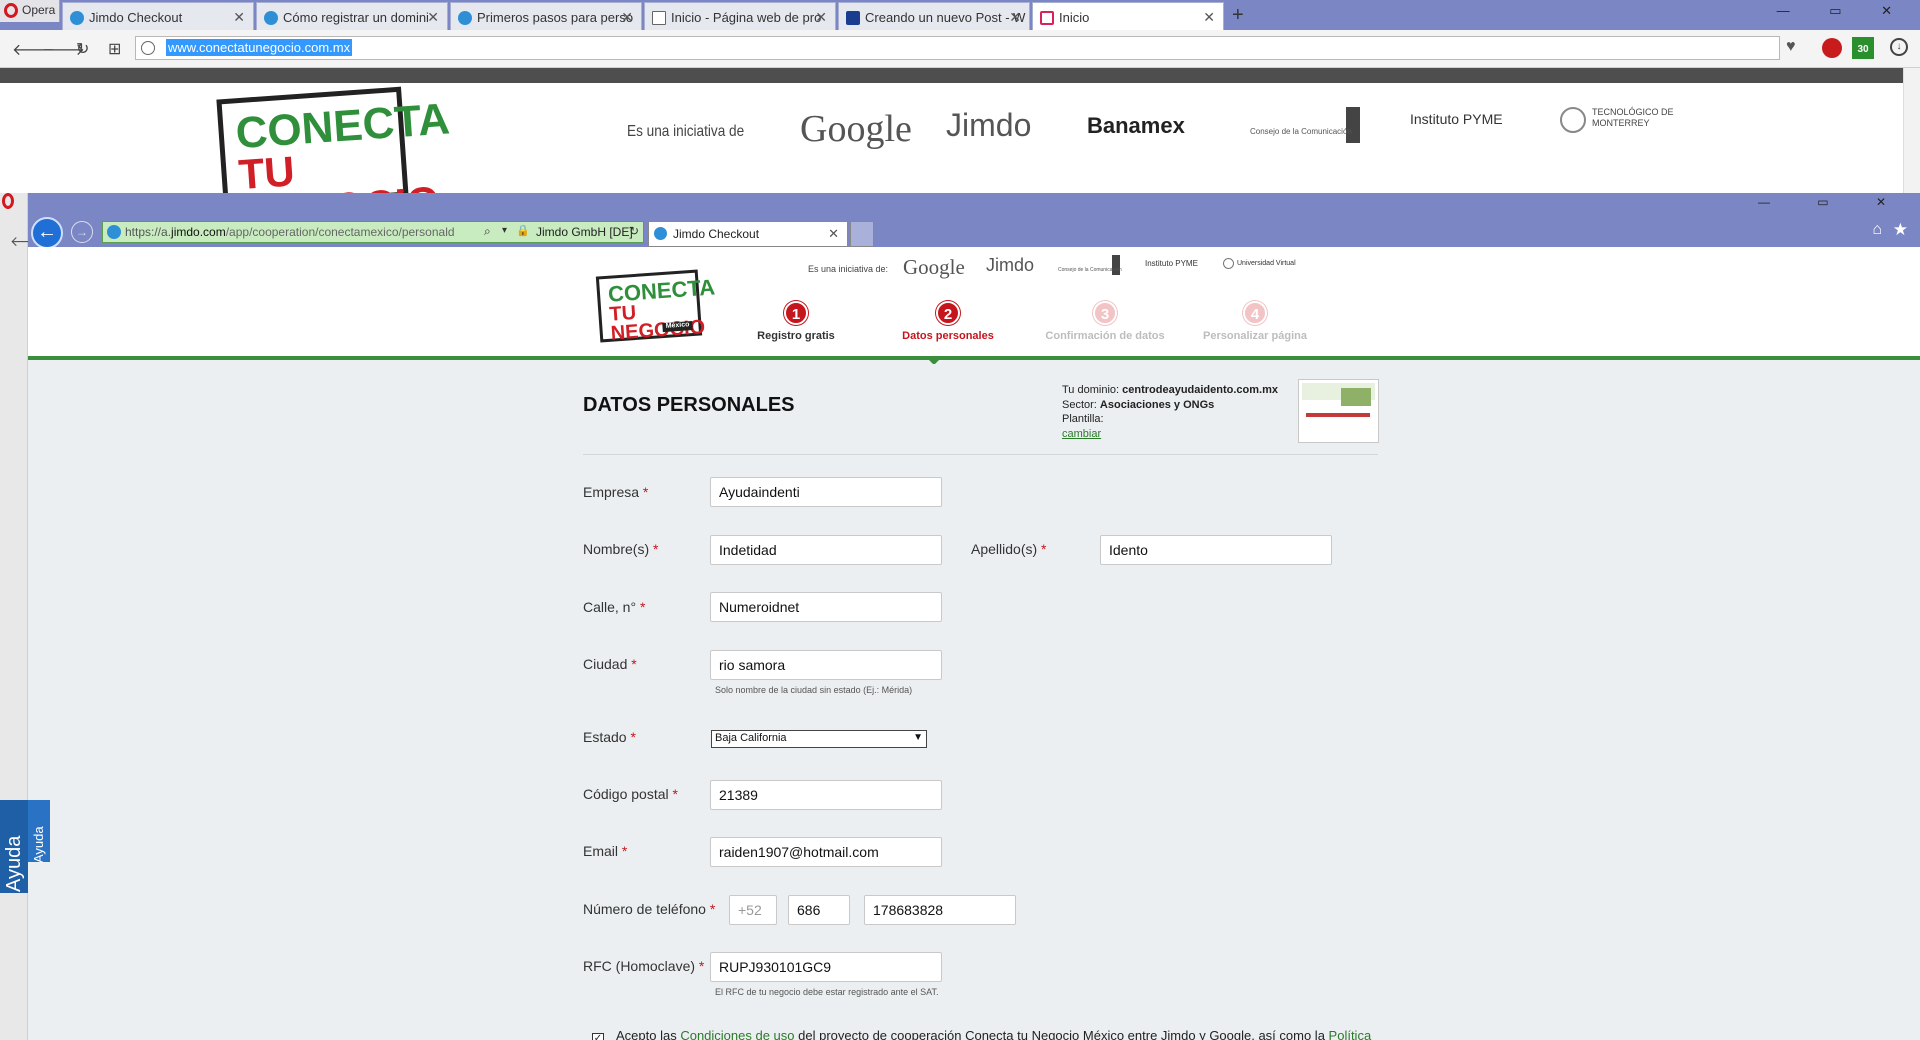  Describe the element at coordinates (1833, 202) in the screenshot. I see `inner-window-controls: — ▭ ✕` at that location.